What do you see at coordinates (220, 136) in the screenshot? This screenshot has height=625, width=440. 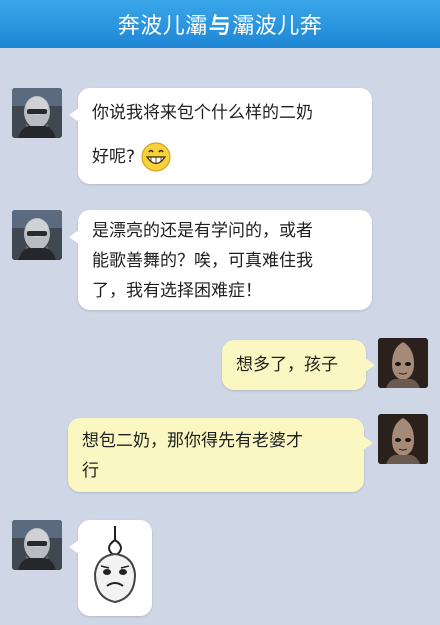 I see `message-bubble: 你说我将来包个什么样的二奶 好呢?` at bounding box center [220, 136].